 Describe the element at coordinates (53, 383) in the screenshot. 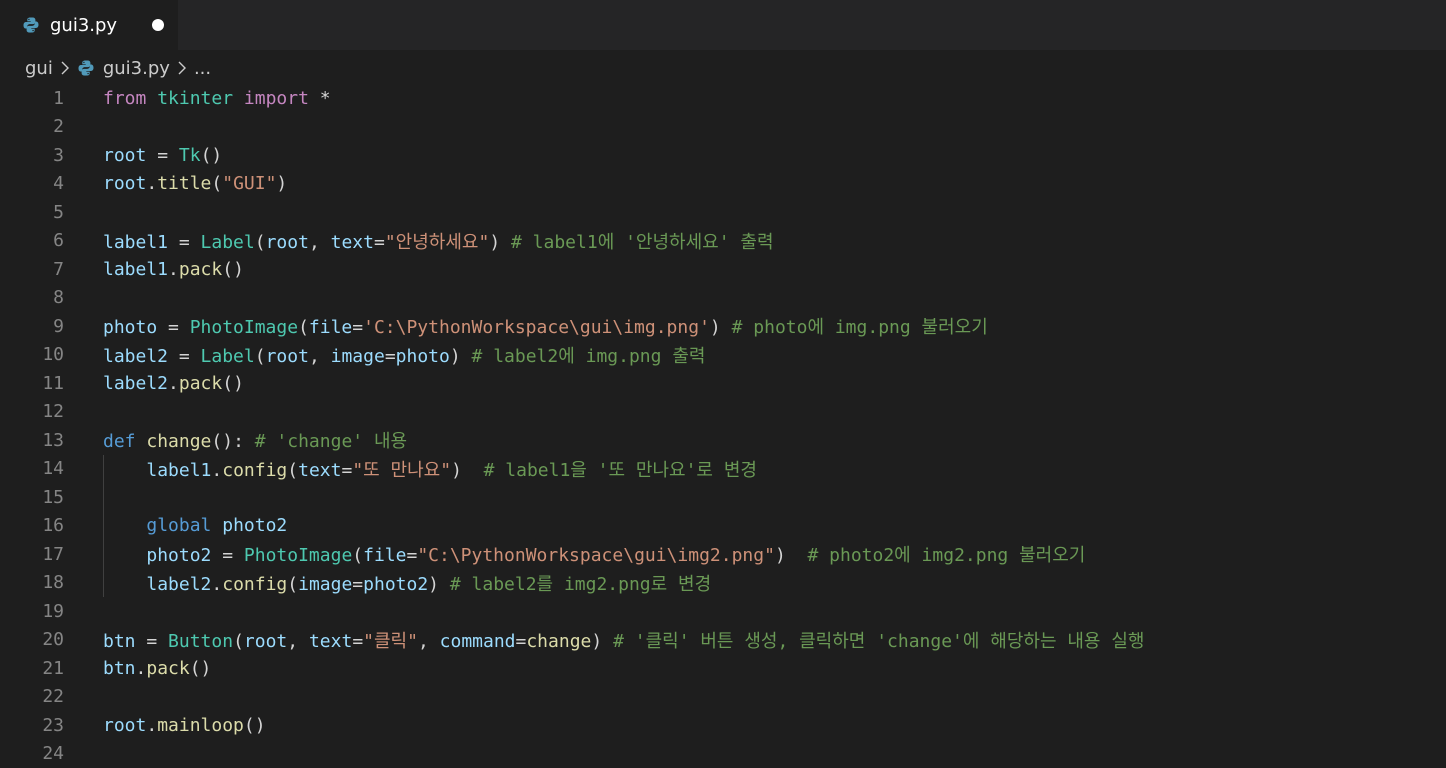

I see `line-number: 11` at that location.